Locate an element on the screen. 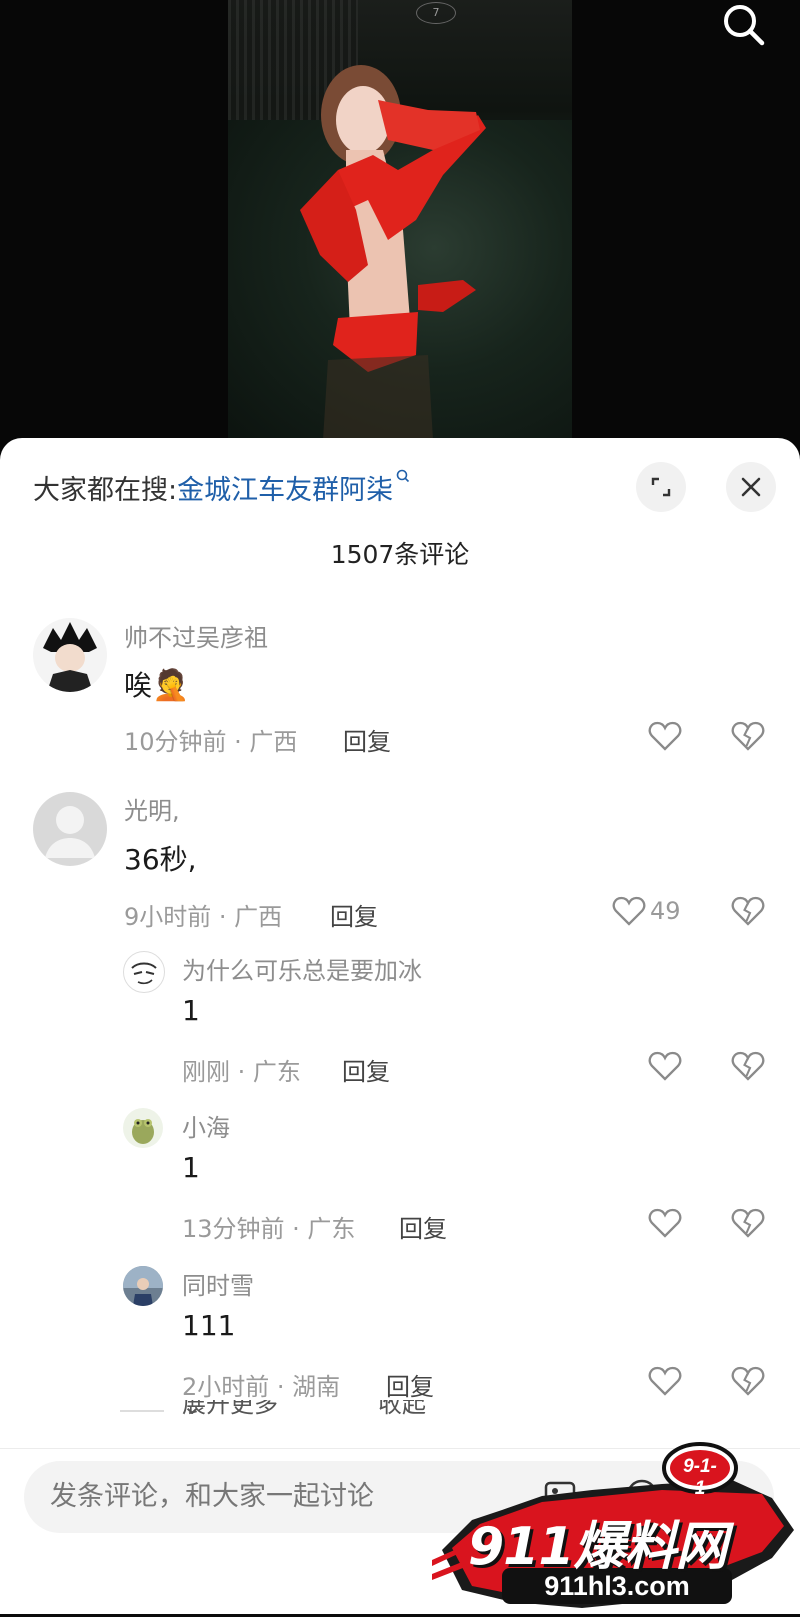  watermark-url-text: 911hl3.com is located at coordinates (617, 1586).